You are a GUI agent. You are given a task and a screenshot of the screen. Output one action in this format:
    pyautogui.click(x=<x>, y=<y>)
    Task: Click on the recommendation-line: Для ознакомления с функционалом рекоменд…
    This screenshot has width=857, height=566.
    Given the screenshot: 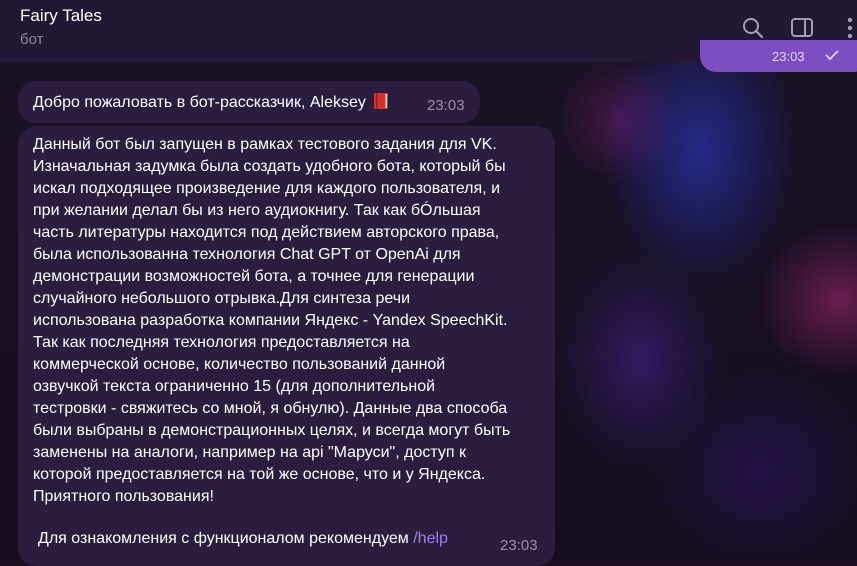 What is the action you would take?
    pyautogui.click(x=243, y=539)
    